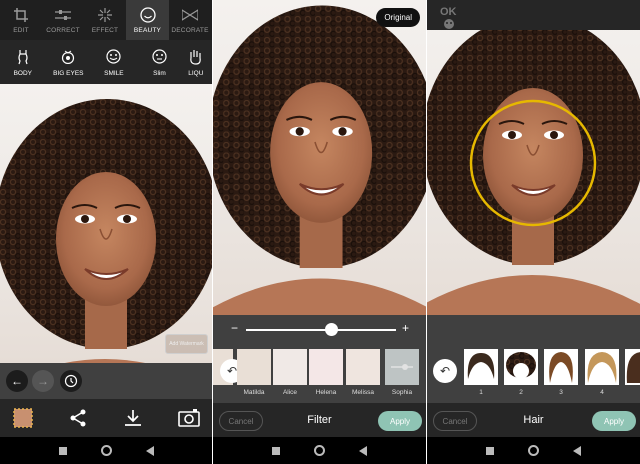  What do you see at coordinates (405, 328) in the screenshot?
I see `plus-icon: +` at bounding box center [405, 328].